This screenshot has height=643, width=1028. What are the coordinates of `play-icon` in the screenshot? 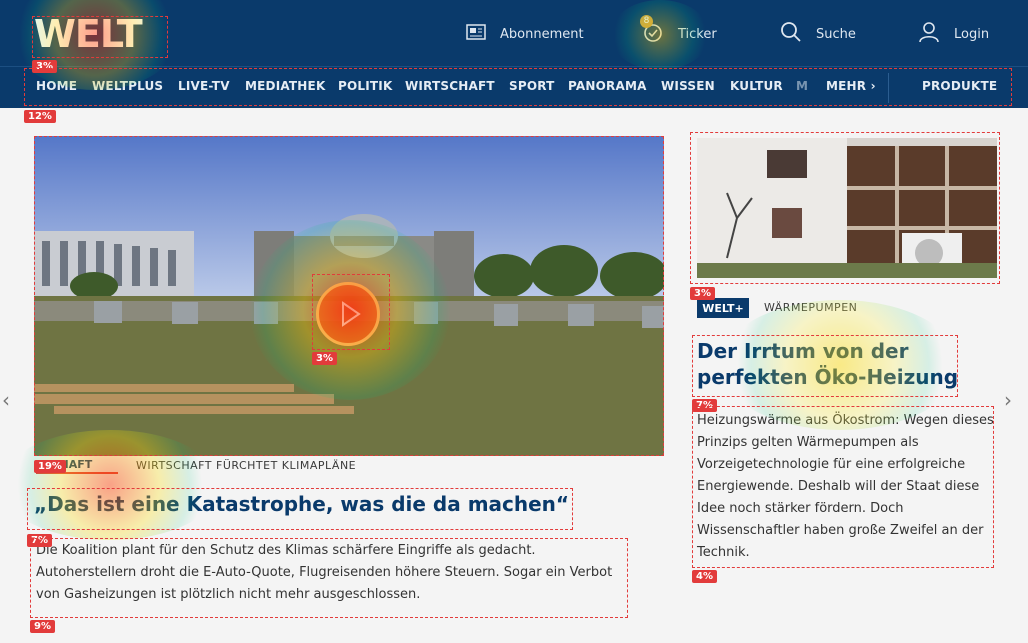 It's located at (351, 314).